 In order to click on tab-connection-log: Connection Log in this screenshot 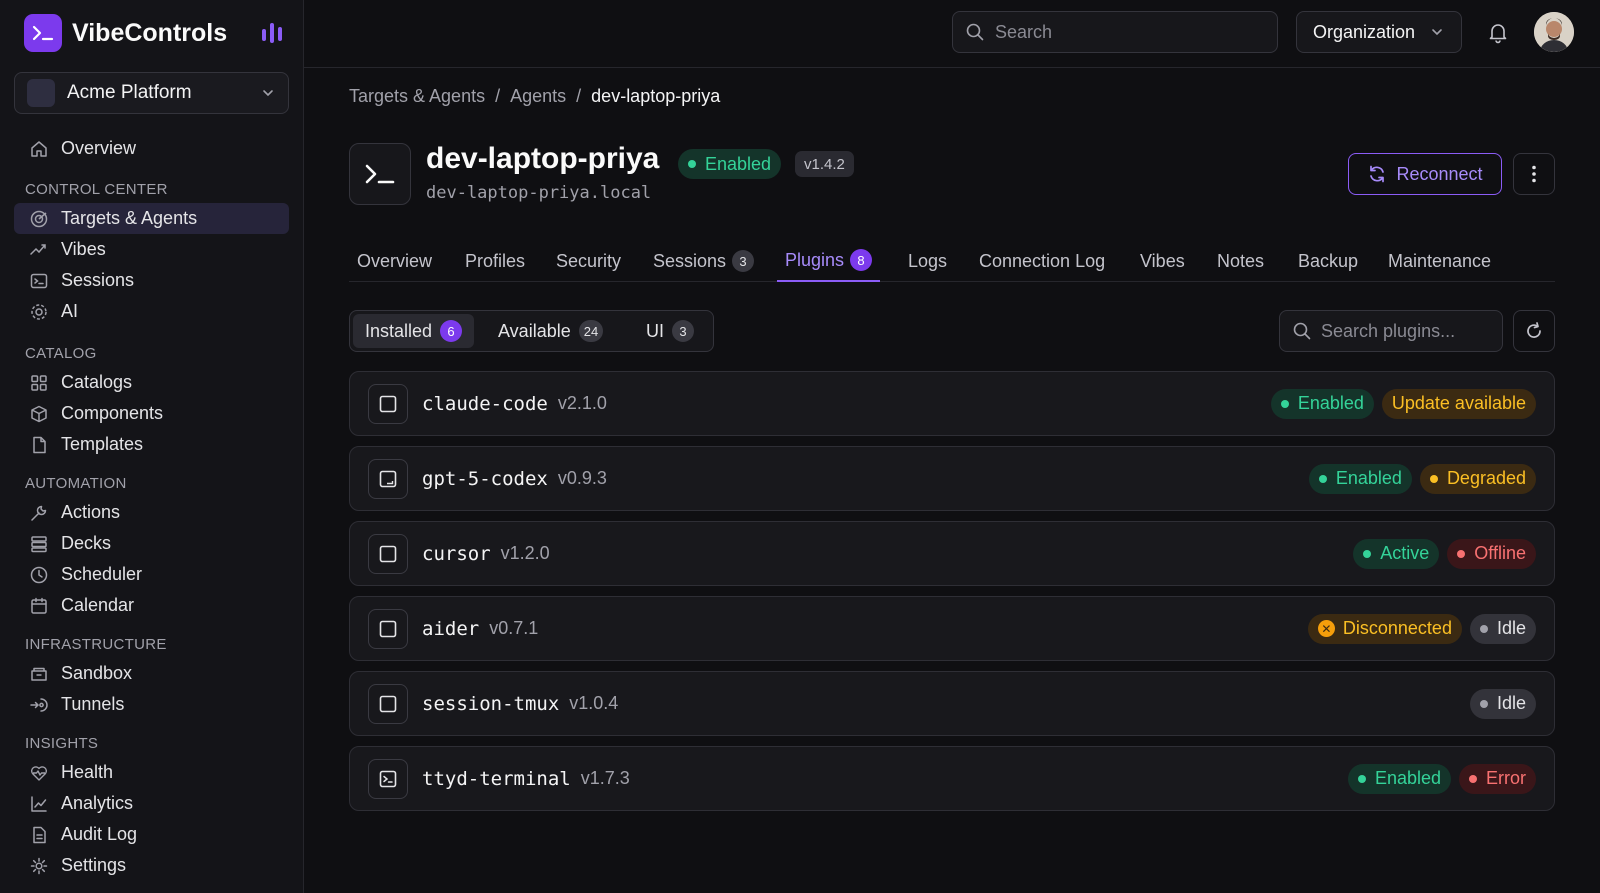, I will do `click(1042, 261)`.